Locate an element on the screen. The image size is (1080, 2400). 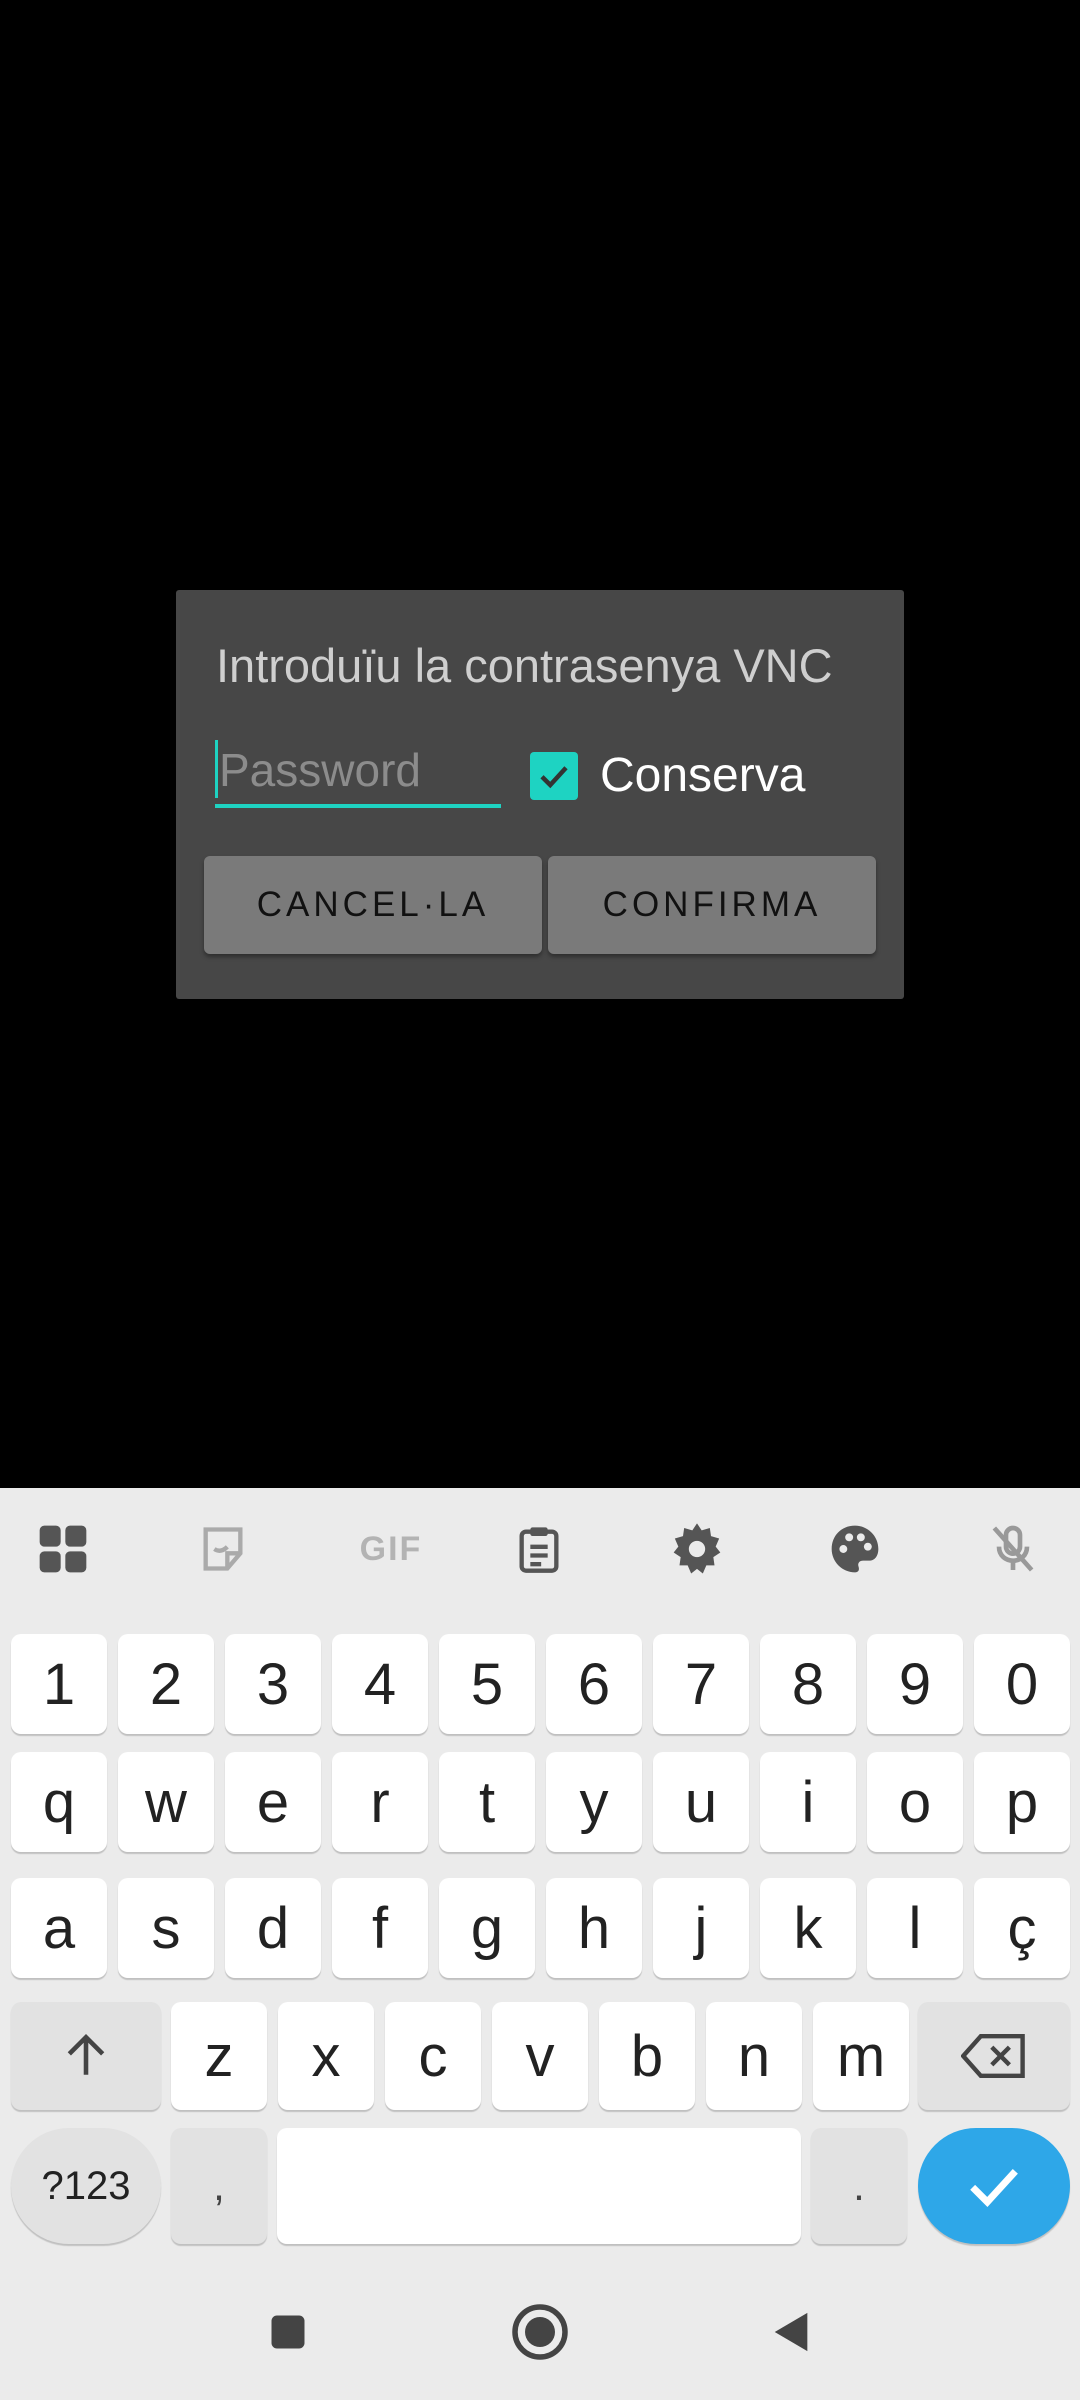
text-caret is located at coordinates (216, 769).